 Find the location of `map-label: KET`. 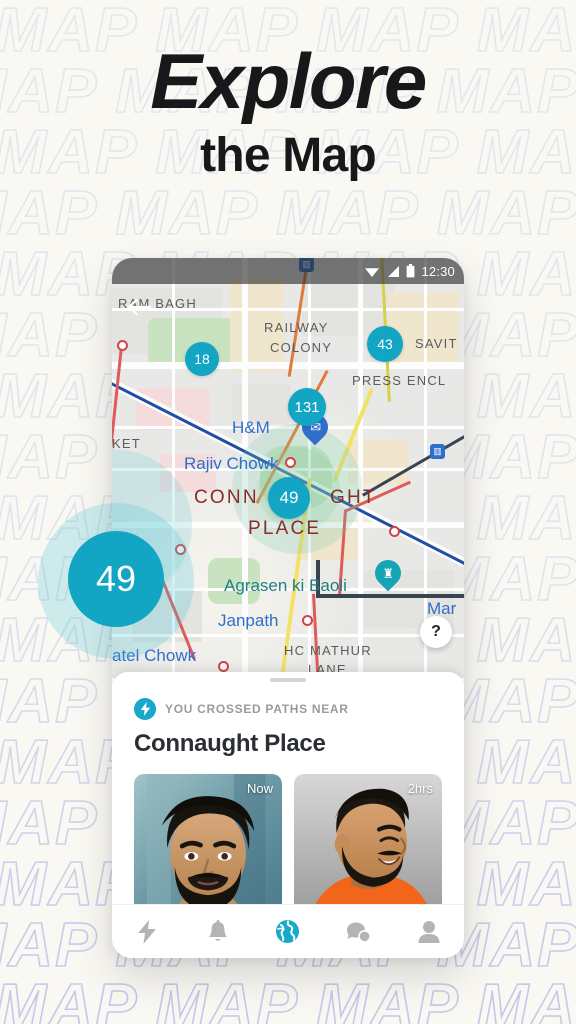

map-label: KET is located at coordinates (126, 443).